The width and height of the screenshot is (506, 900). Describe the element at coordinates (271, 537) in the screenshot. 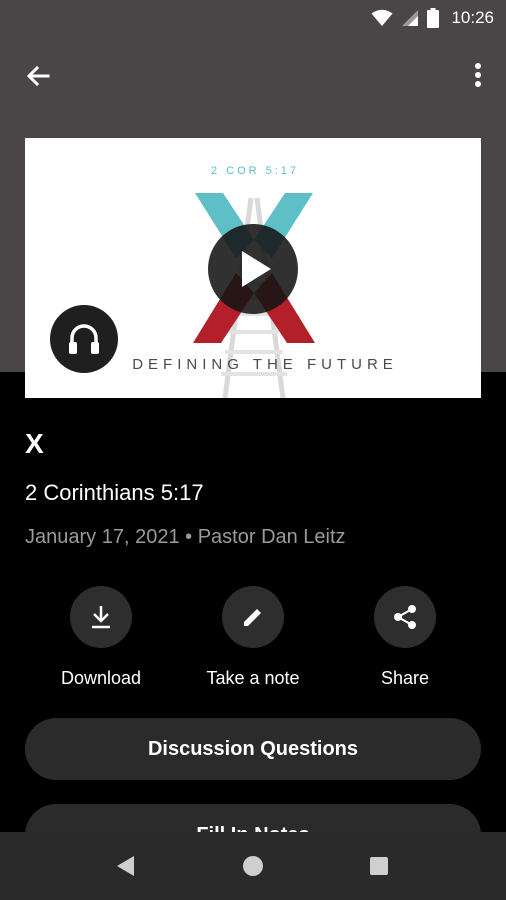

I see `speaker-name: Pastor Dan Leitz` at that location.